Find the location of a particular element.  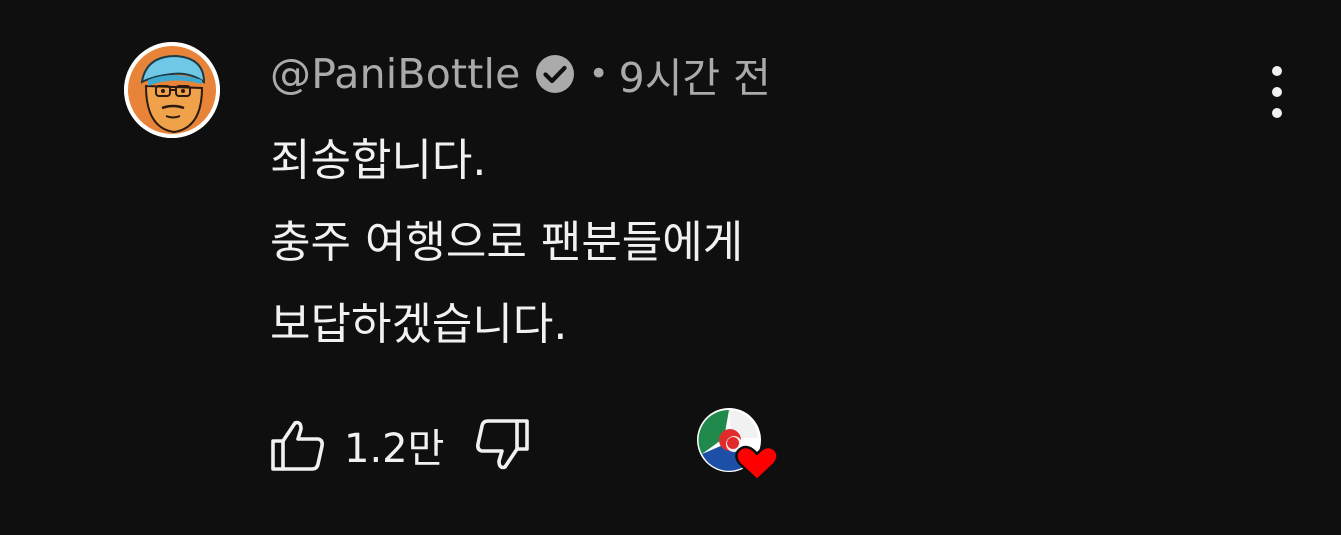

dislike-button is located at coordinates (503, 445).